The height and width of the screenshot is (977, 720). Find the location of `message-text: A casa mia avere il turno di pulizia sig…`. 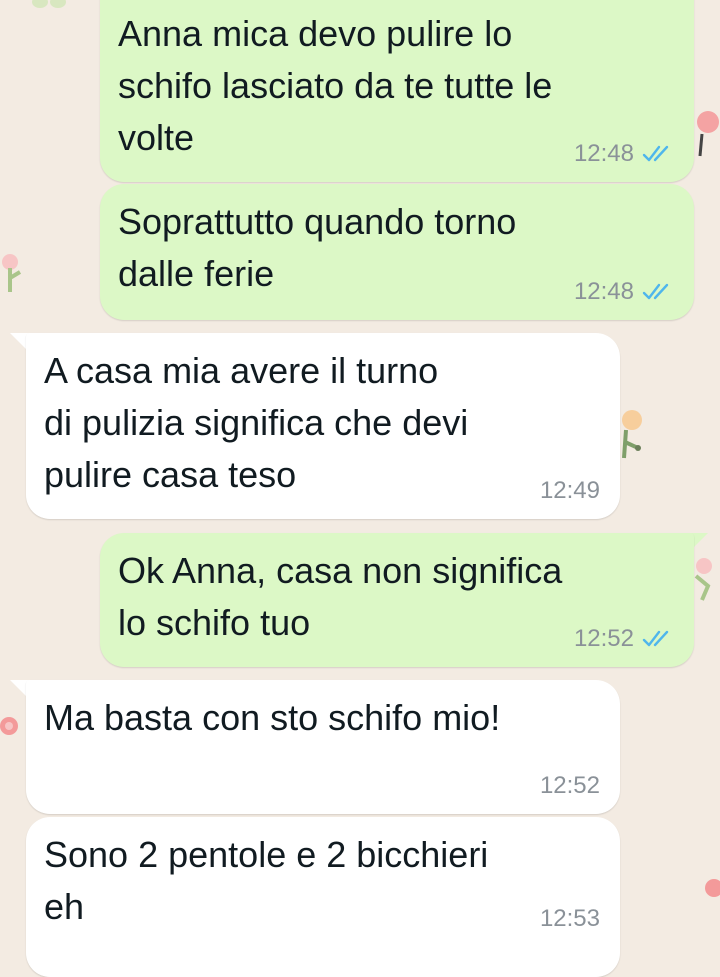

message-text: A casa mia avere il turno di pulizia sig… is located at coordinates (256, 422).